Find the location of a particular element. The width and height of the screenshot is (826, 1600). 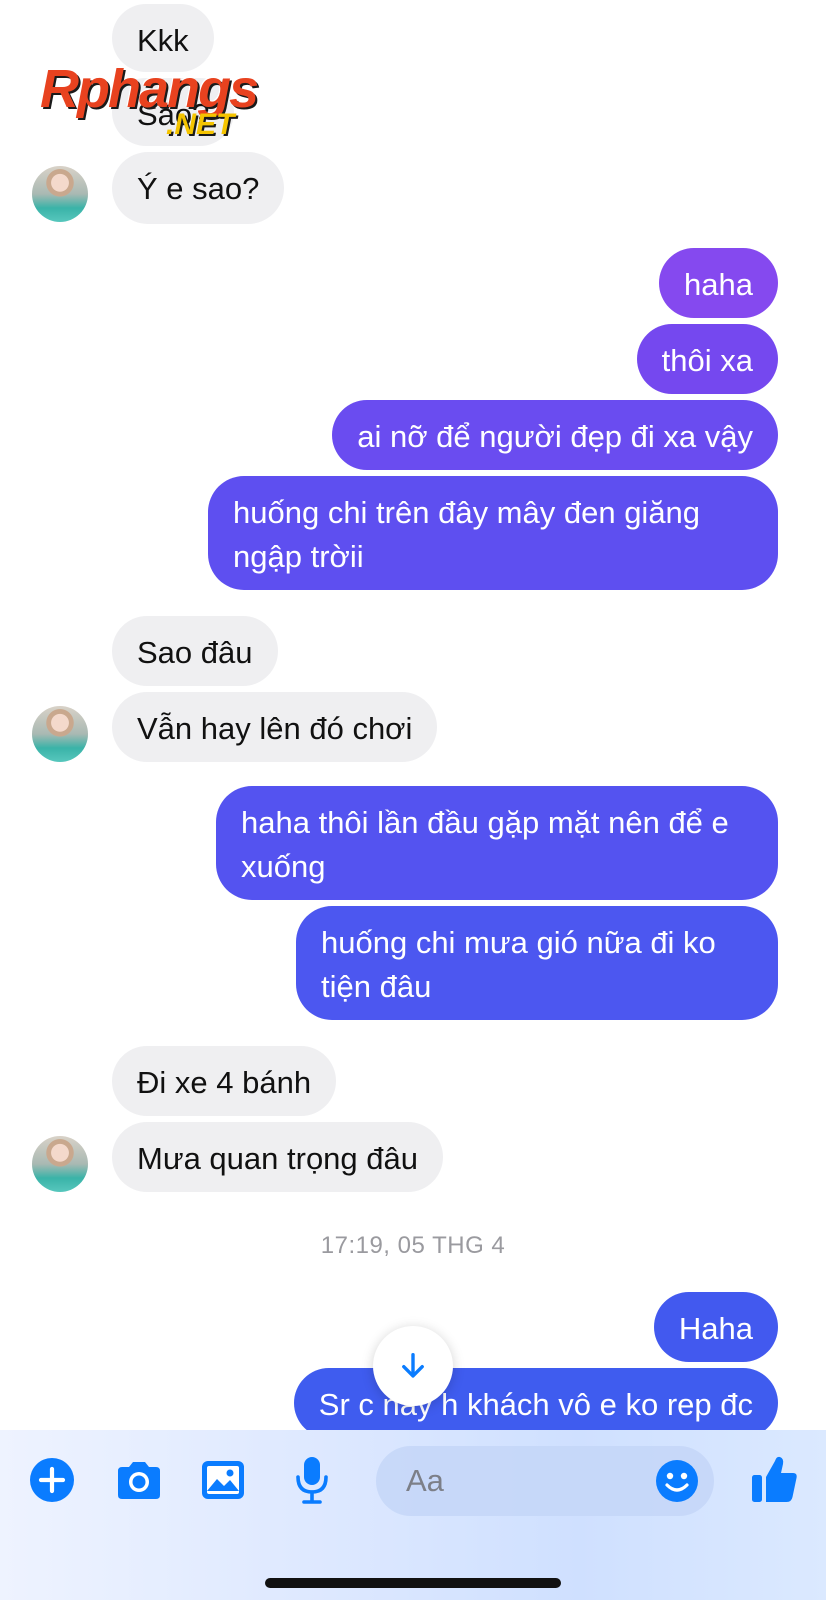

microphone-icon is located at coordinates (312, 1480).